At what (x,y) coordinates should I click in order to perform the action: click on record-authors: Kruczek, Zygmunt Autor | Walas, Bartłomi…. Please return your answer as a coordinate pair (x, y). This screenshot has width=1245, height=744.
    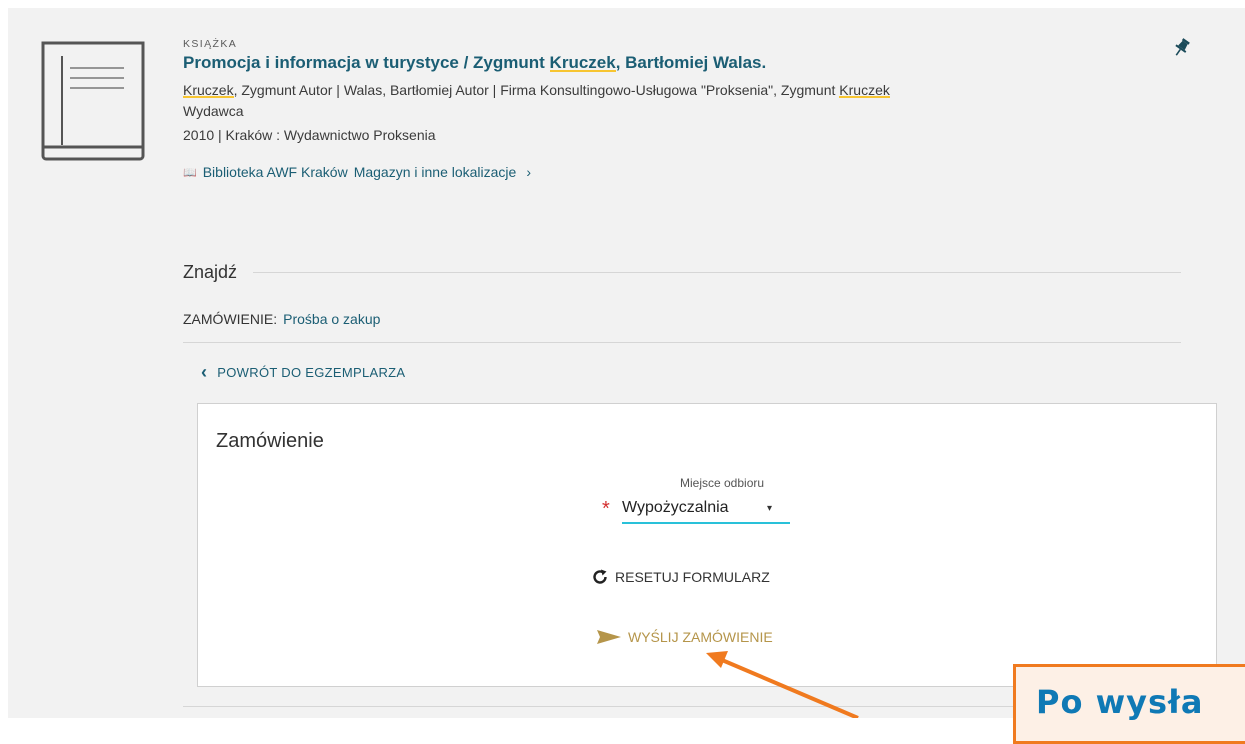
    Looking at the image, I should click on (663, 101).